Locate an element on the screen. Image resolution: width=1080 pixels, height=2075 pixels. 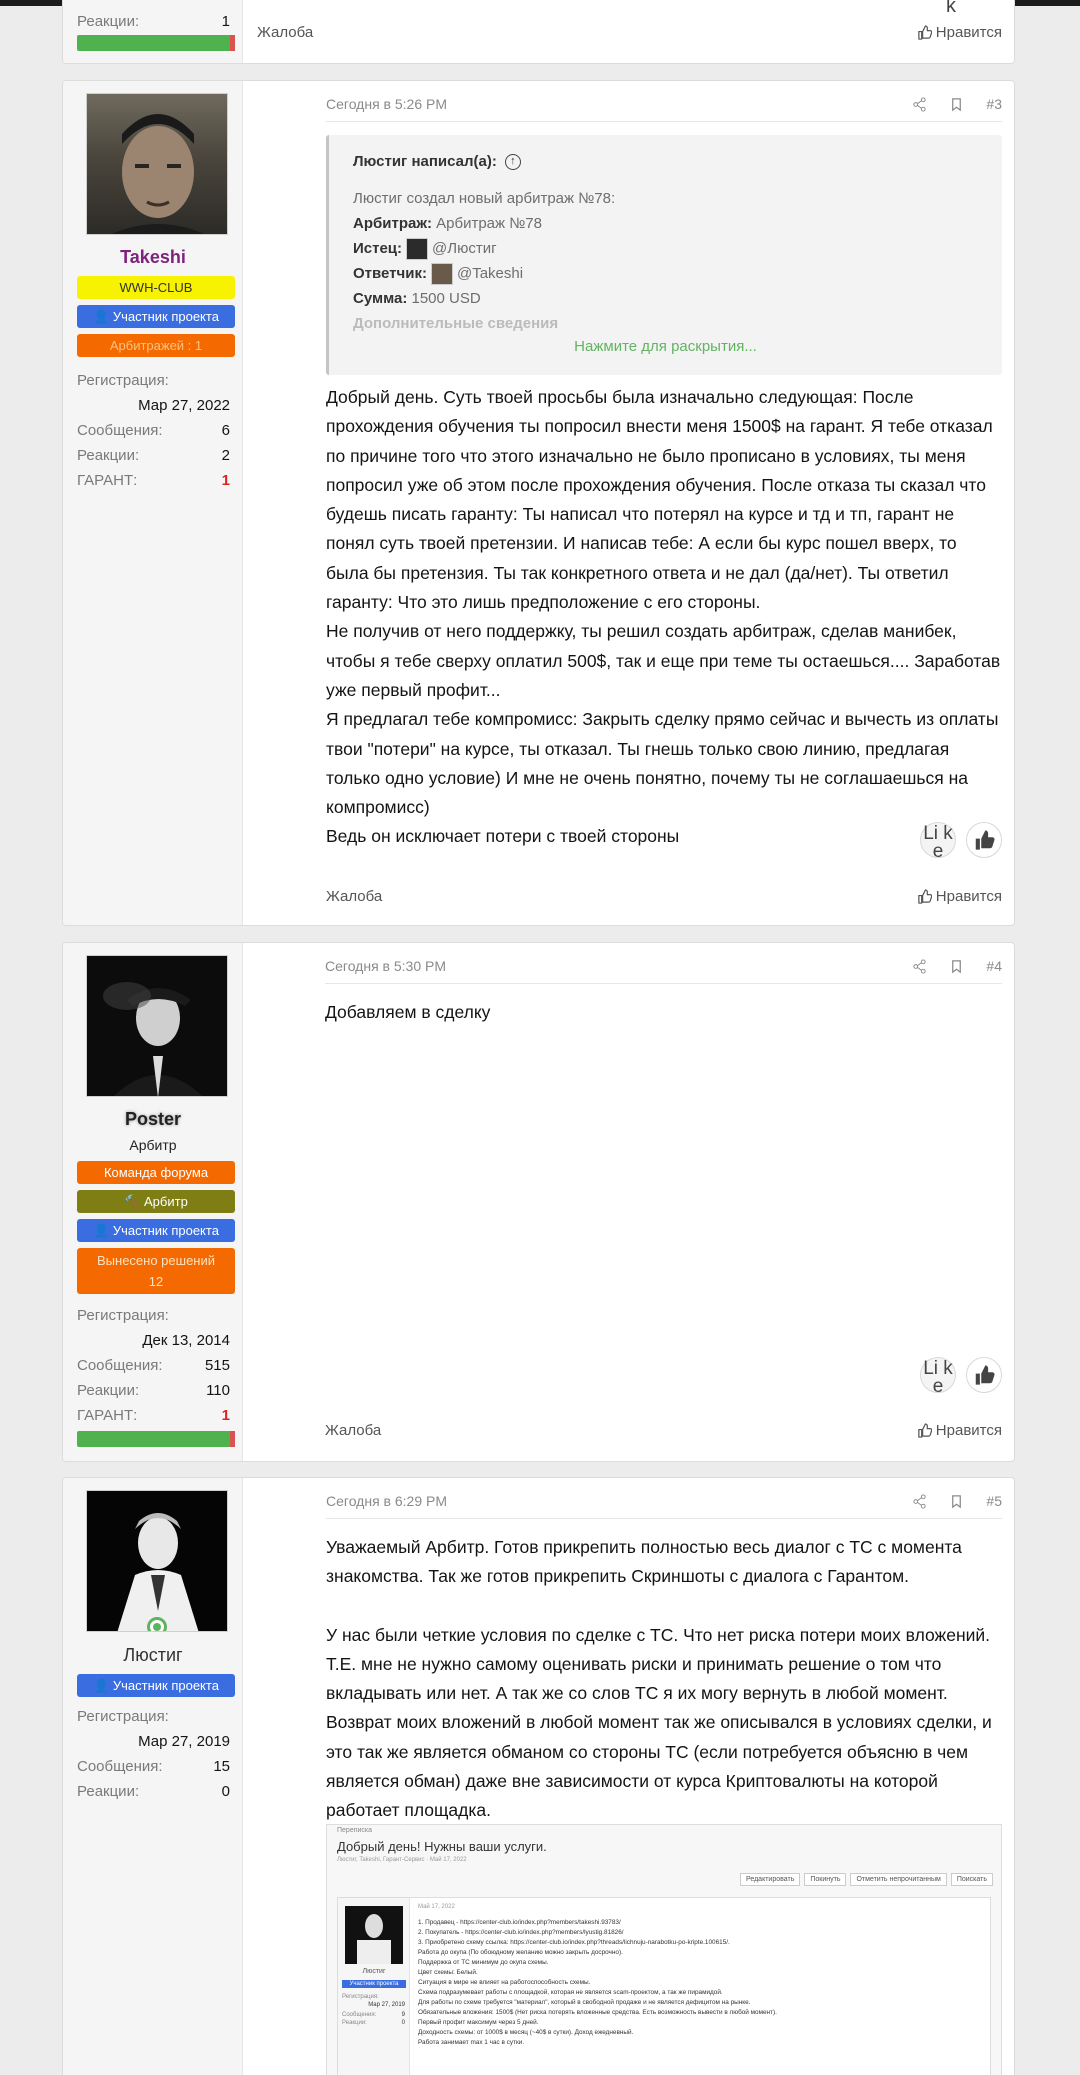
post-number: #5 is located at coordinates (994, 1501).